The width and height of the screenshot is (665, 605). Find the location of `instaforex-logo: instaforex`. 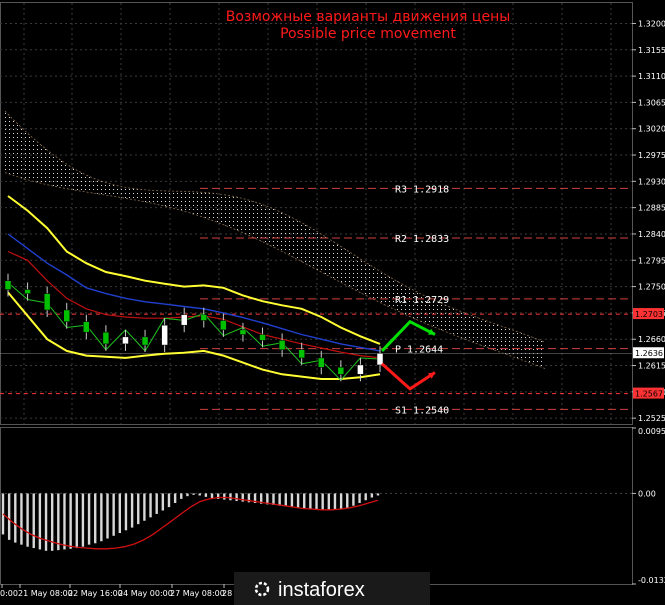

instaforex-logo: instaforex is located at coordinates (332, 588).